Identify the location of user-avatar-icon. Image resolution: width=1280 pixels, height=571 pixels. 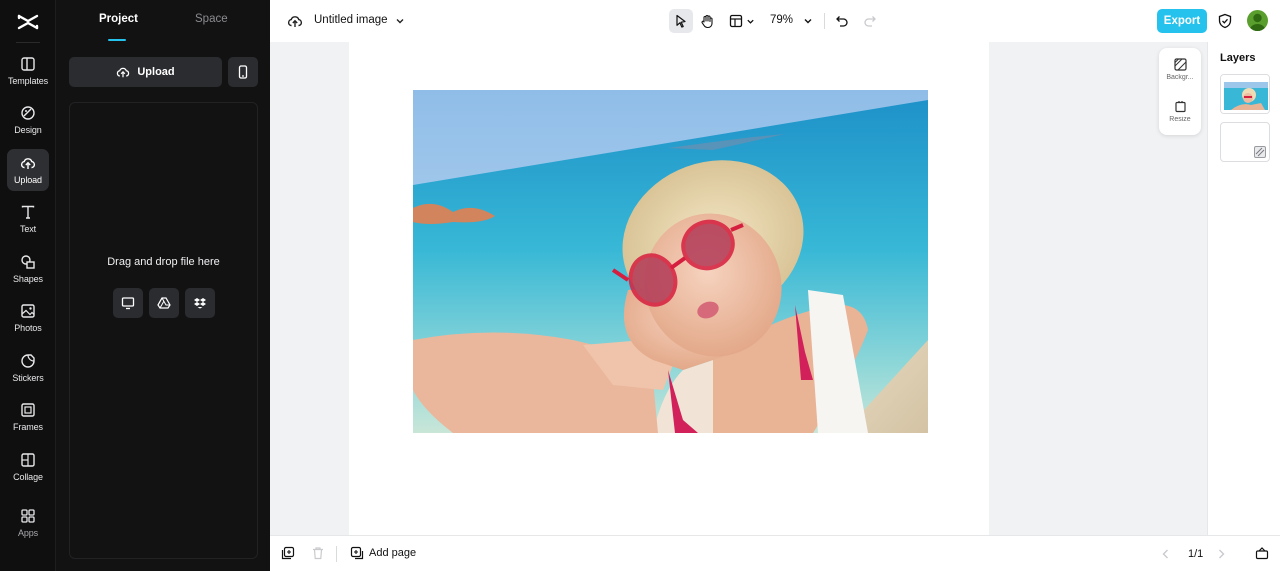
(1257, 22).